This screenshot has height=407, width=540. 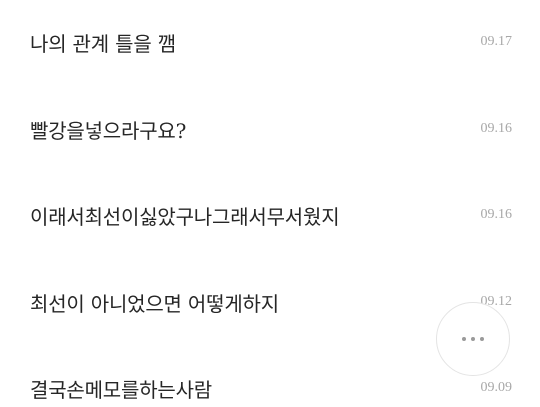 I want to click on note-title: 이래서최선이싫았구나그래서무서웠지, so click(x=185, y=216).